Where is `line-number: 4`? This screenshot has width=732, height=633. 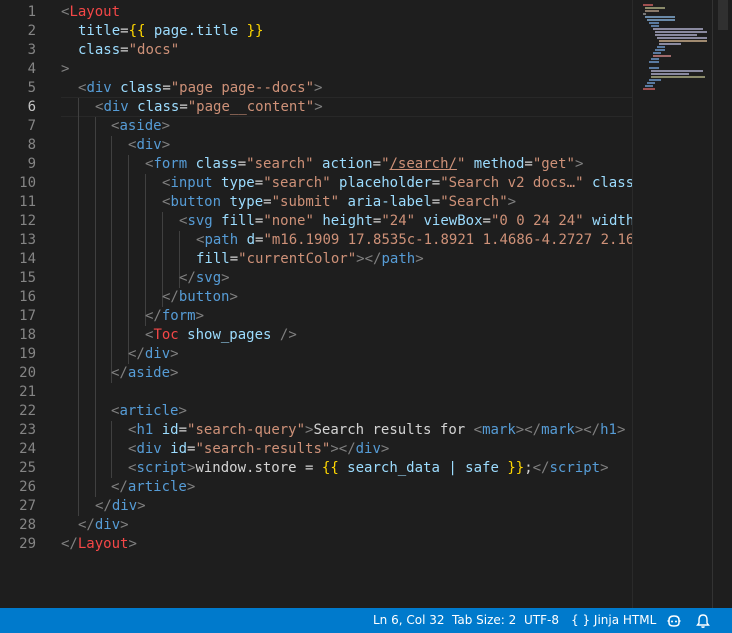
line-number: 4 is located at coordinates (31, 69).